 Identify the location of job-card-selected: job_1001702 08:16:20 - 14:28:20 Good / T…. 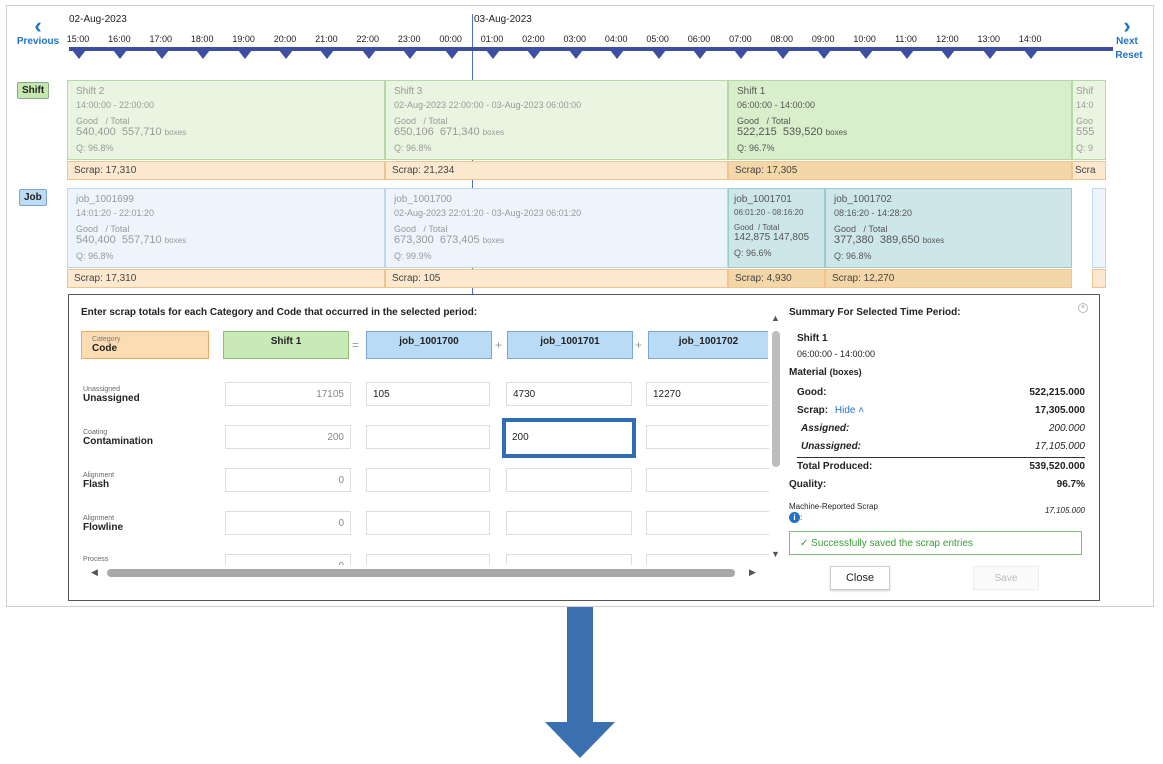
(948, 228).